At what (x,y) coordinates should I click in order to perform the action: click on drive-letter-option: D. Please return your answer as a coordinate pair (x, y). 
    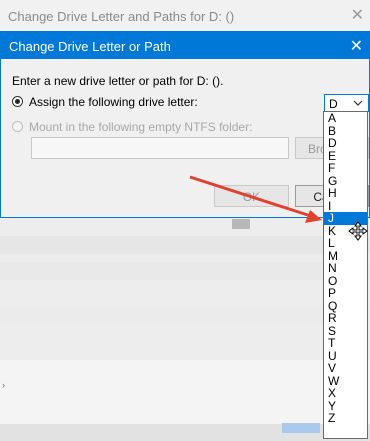
    Looking at the image, I should click on (345, 143).